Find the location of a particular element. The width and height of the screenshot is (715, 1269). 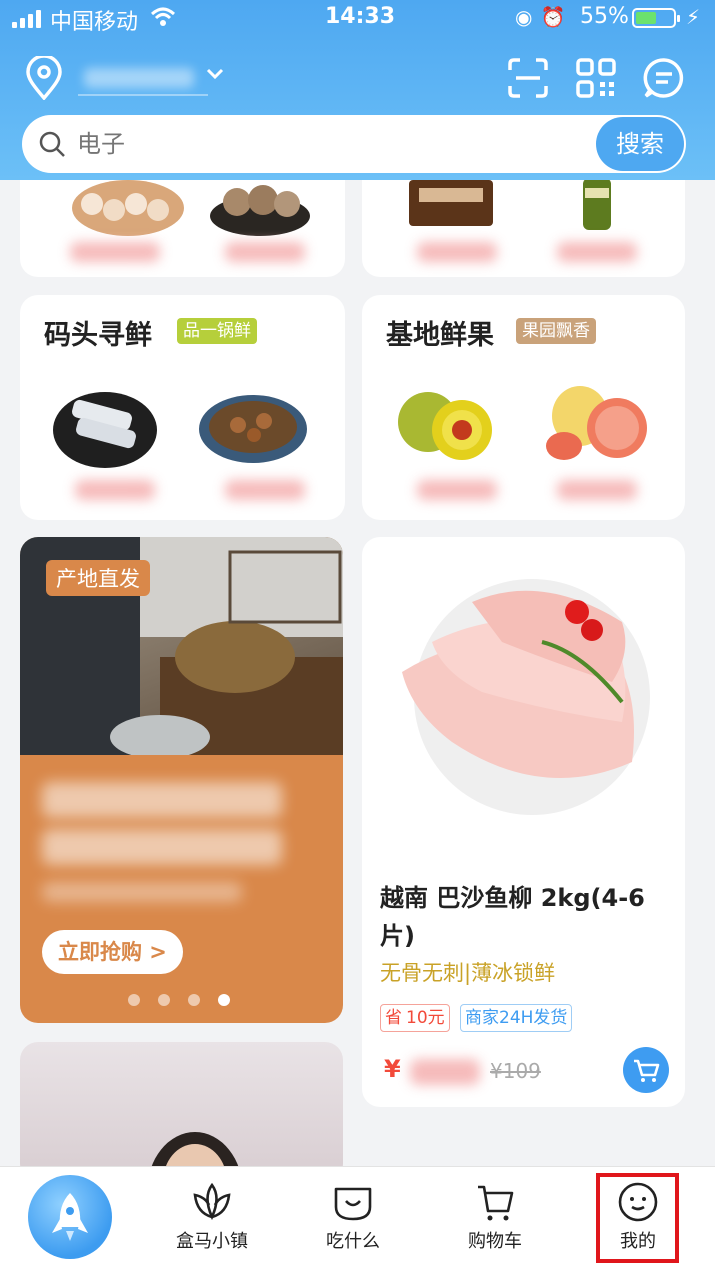

product-name: 越南 巴沙鱼柳 2kg(4-6片) is located at coordinates (512, 917).